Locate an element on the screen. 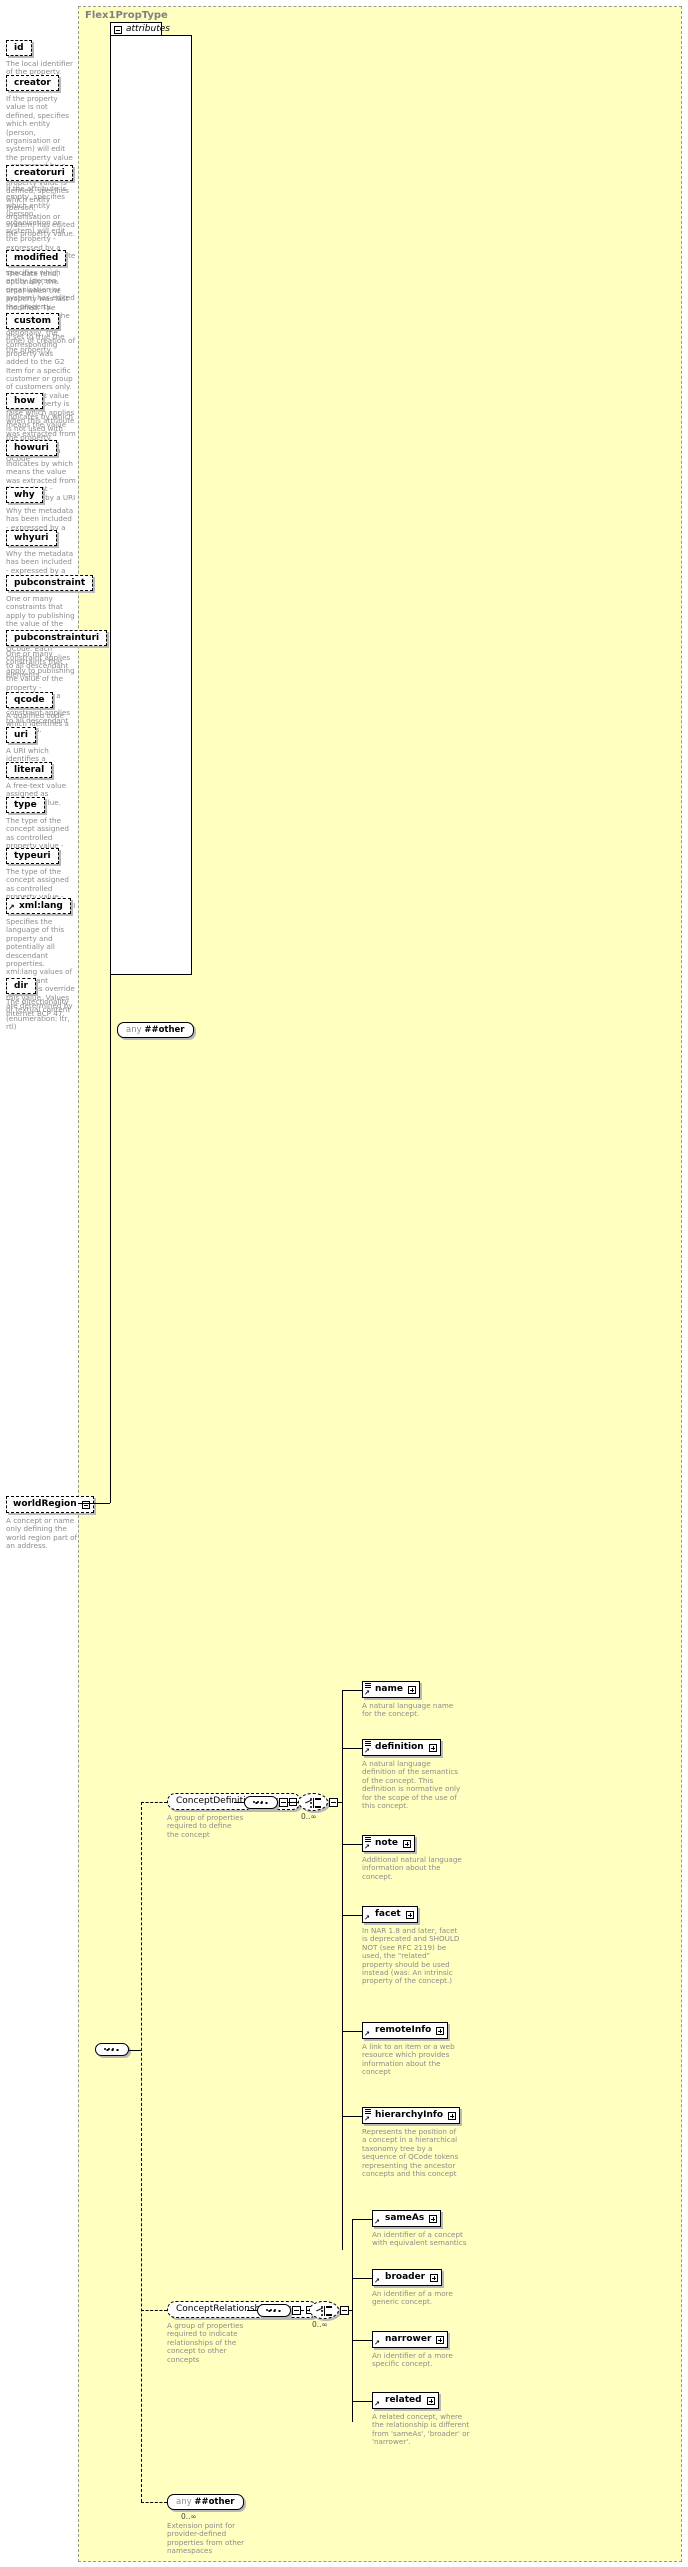  cardinality-crg: 0..∞ is located at coordinates (320, 2324).